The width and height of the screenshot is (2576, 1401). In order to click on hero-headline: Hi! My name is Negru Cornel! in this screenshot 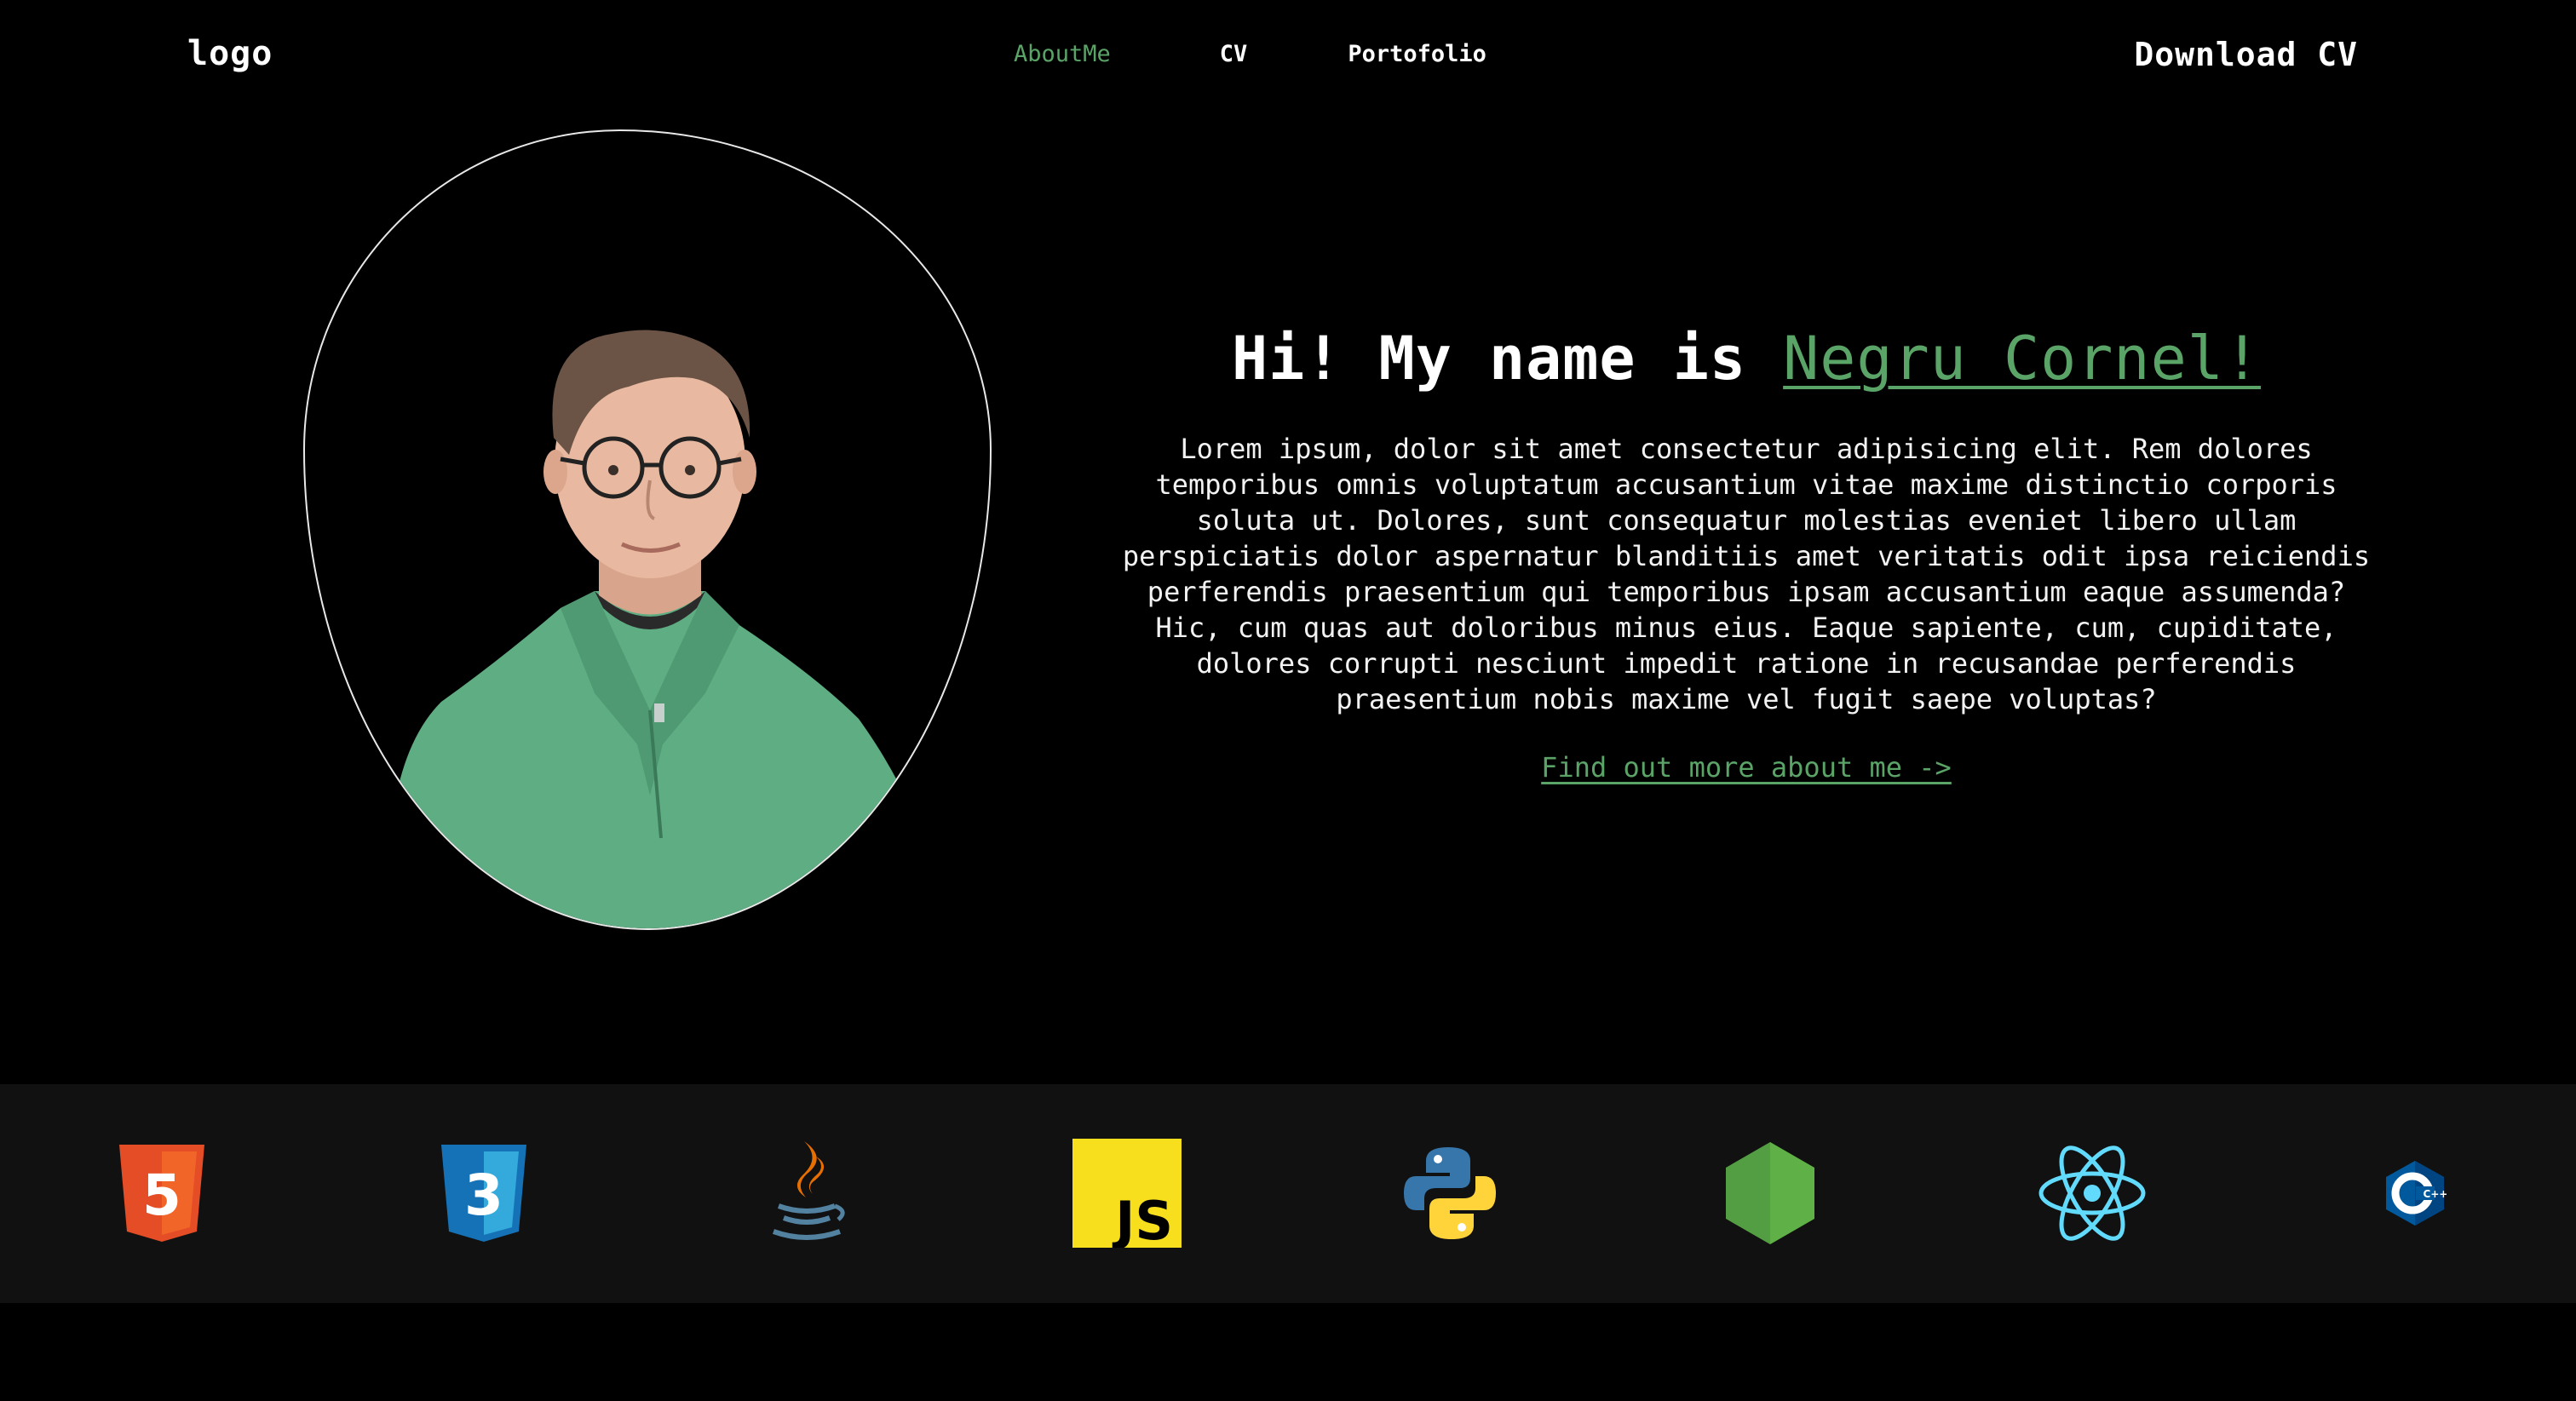, I will do `click(1746, 358)`.